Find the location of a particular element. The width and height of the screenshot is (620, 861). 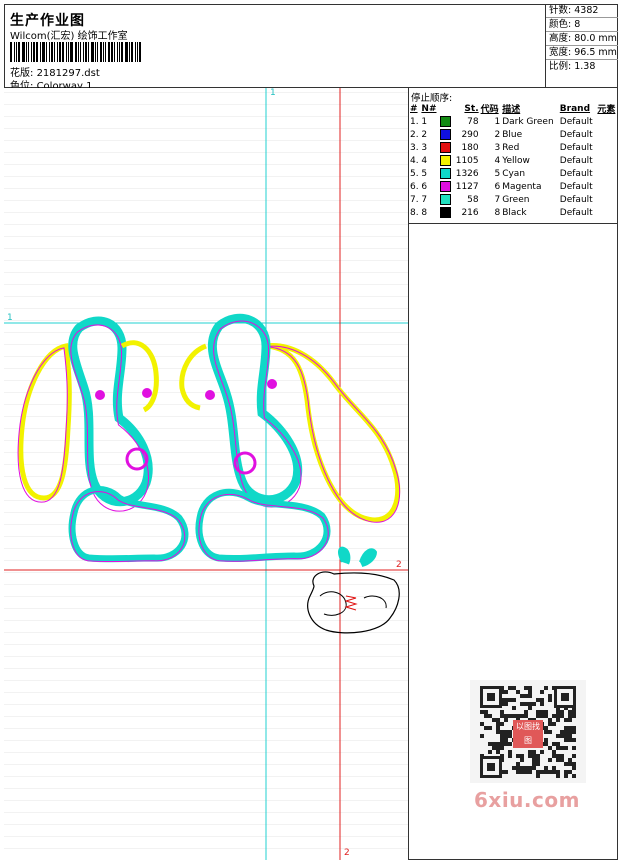

row-number: 1. is located at coordinates (414, 121).